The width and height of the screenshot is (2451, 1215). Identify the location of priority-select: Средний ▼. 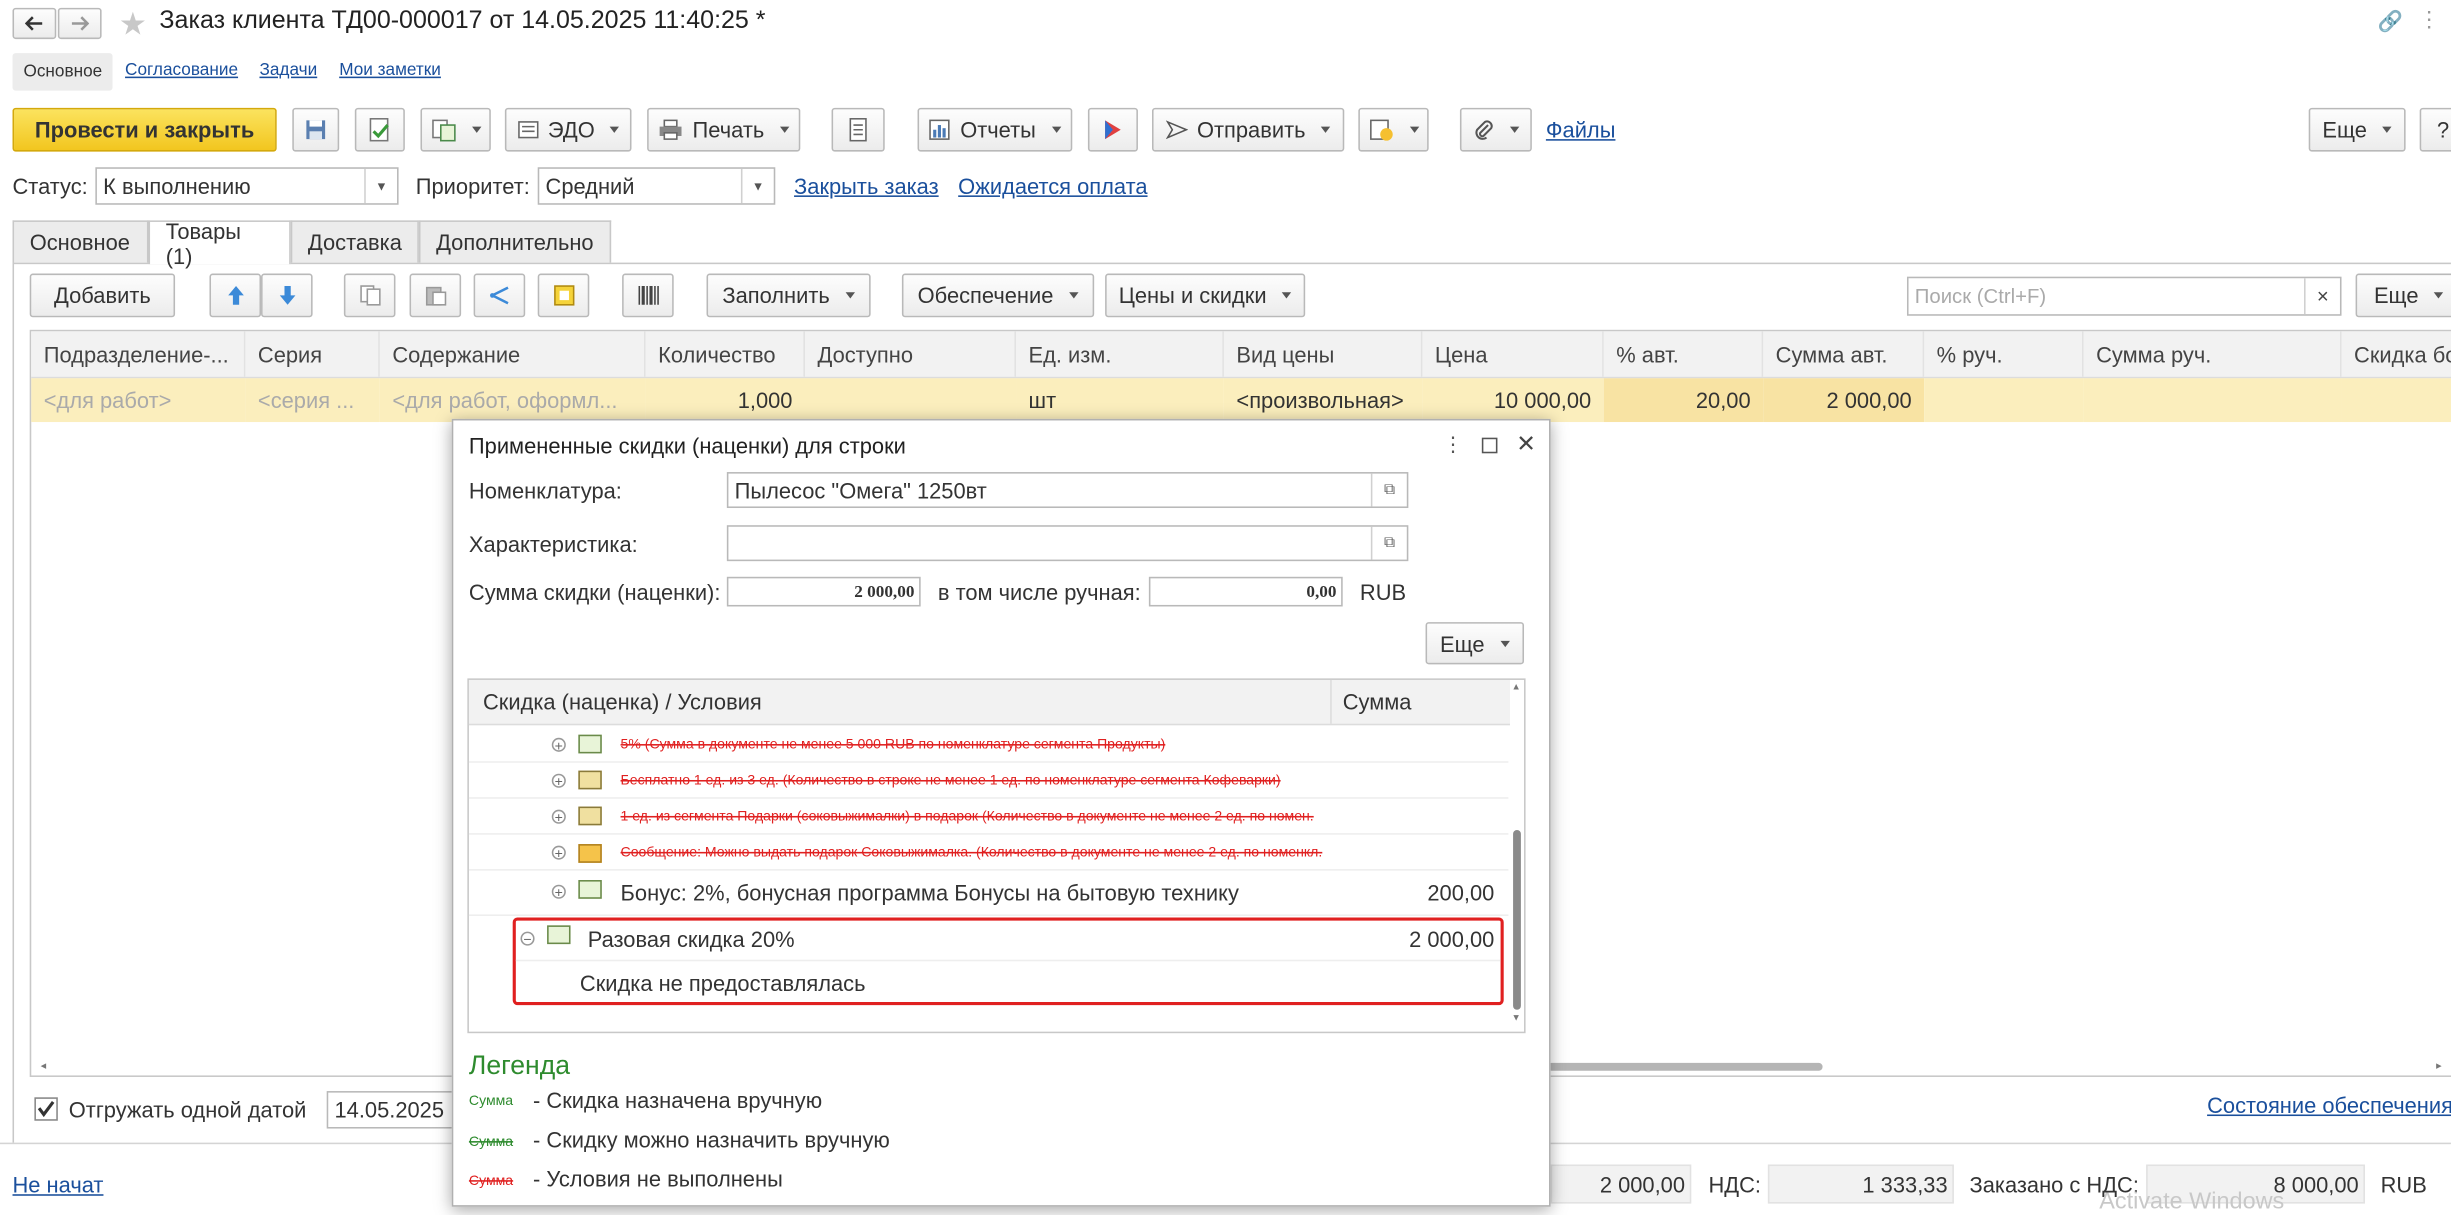
(656, 186).